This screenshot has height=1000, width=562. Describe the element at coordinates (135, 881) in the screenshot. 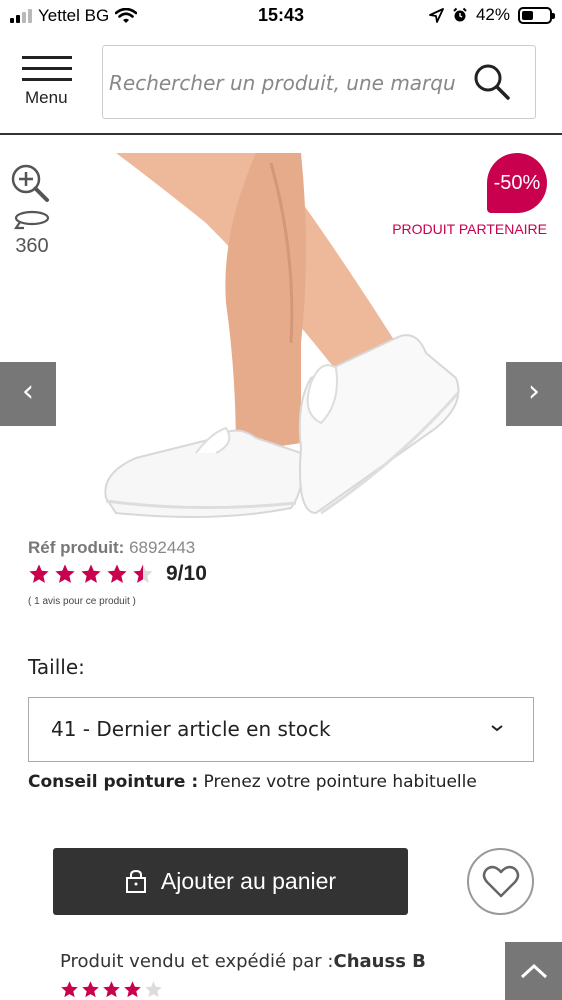

I see `shopping-bag-icon` at that location.